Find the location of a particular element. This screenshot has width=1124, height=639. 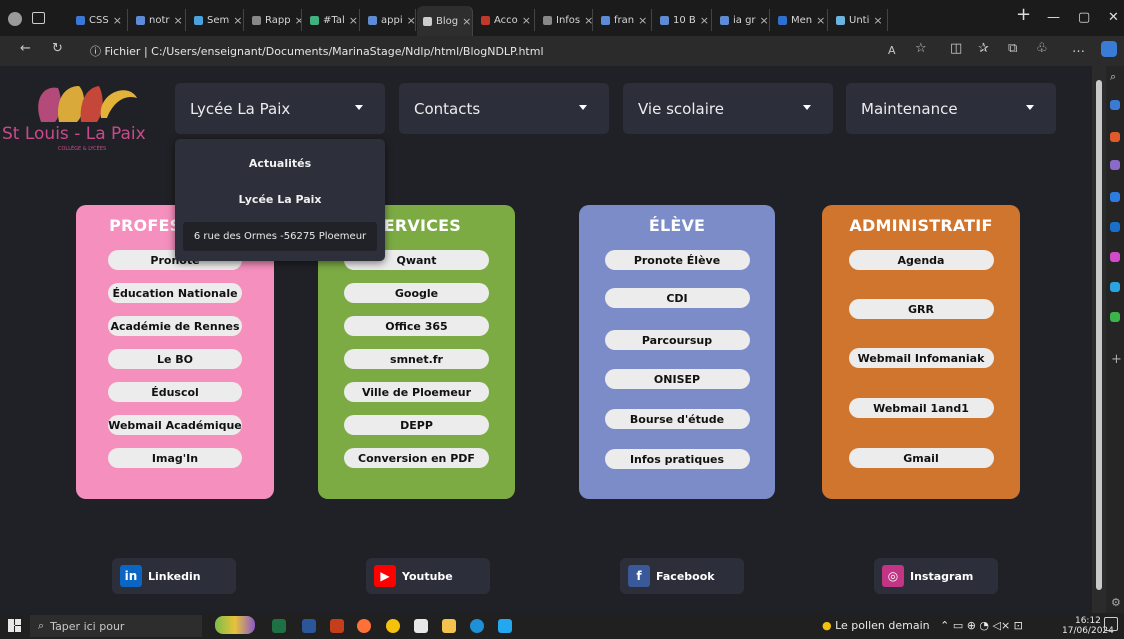

browser-tab: 10 B × is located at coordinates (683, 20).